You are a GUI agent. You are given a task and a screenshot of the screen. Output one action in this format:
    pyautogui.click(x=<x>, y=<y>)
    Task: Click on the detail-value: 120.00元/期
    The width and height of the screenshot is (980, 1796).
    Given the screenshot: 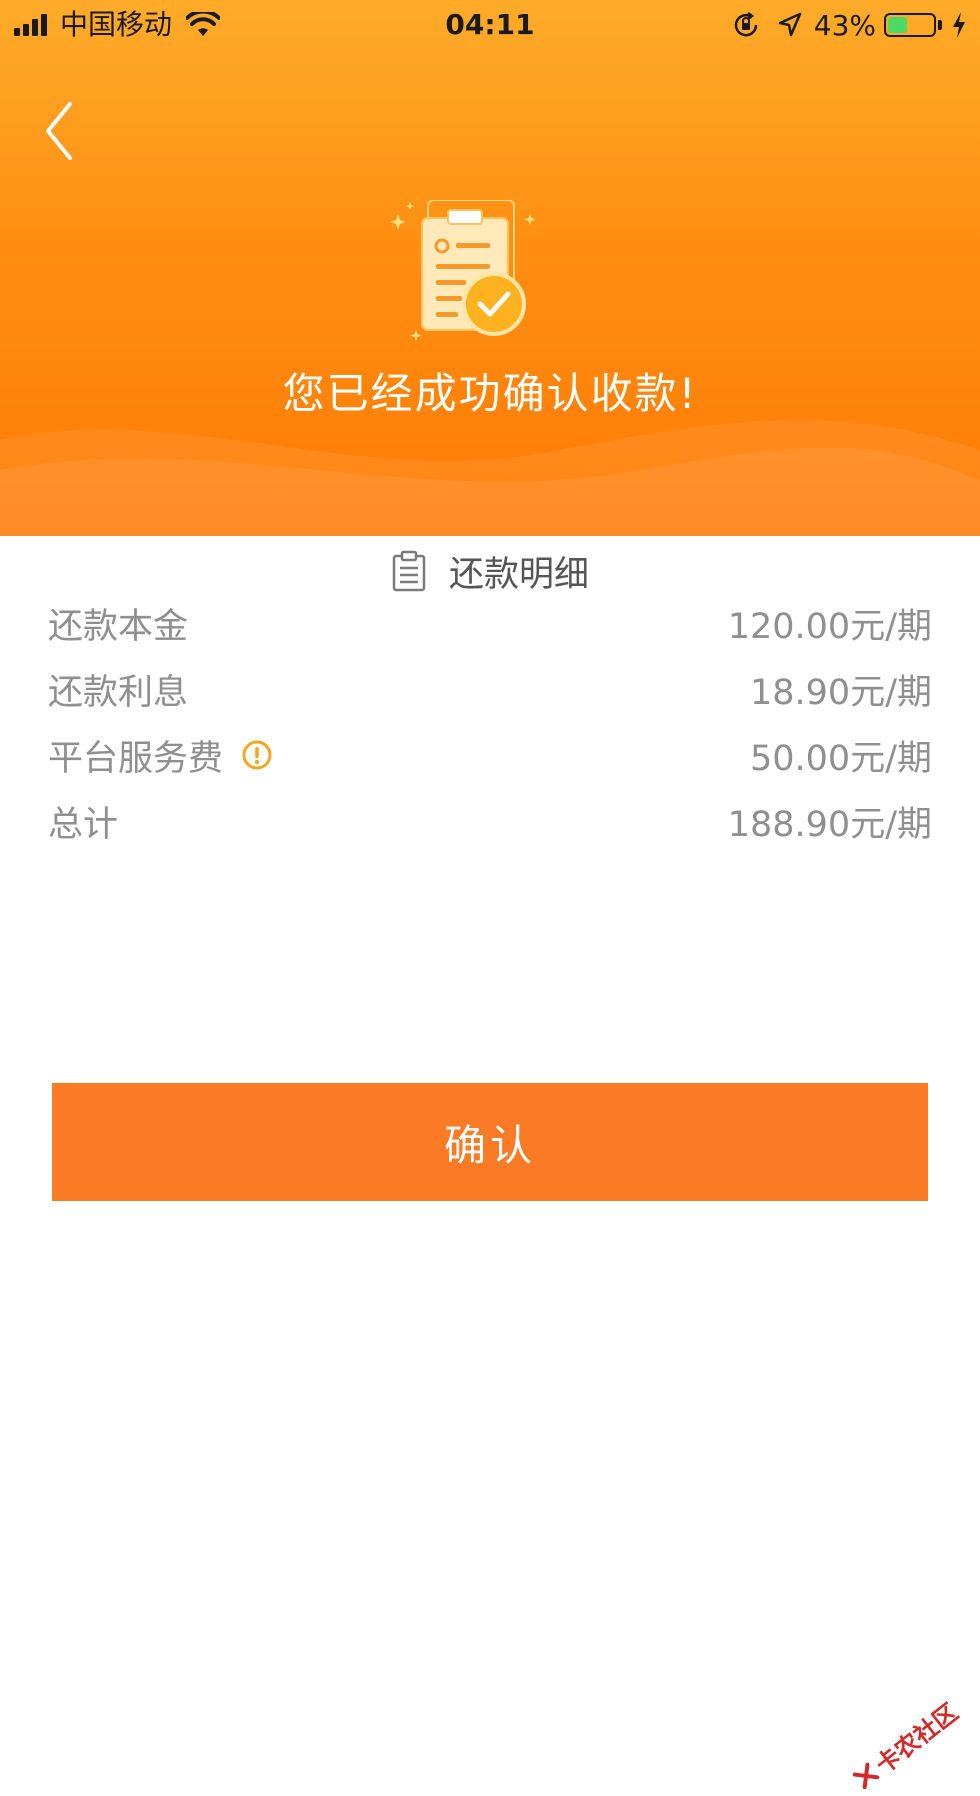 What is the action you would take?
    pyautogui.click(x=829, y=626)
    